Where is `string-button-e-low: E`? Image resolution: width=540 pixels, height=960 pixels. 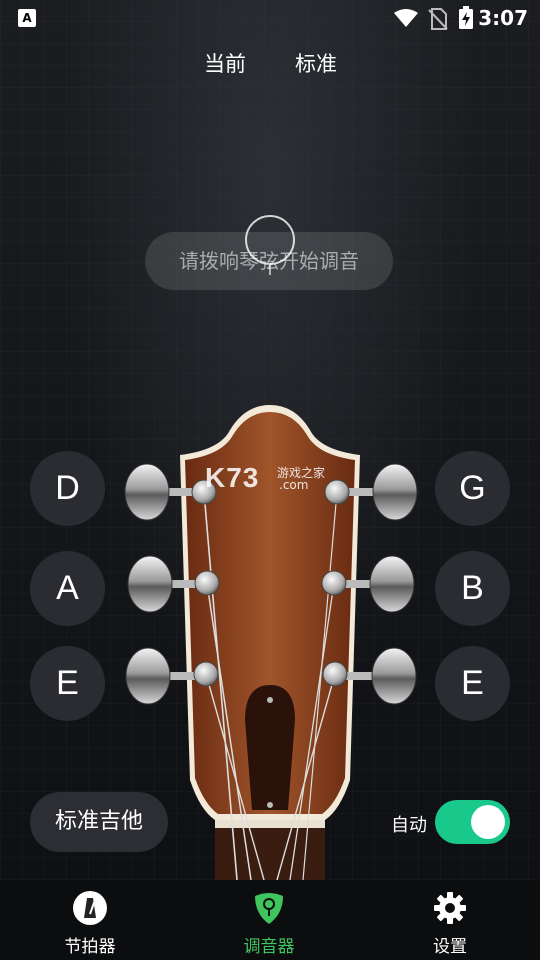 string-button-e-low: E is located at coordinates (67, 683).